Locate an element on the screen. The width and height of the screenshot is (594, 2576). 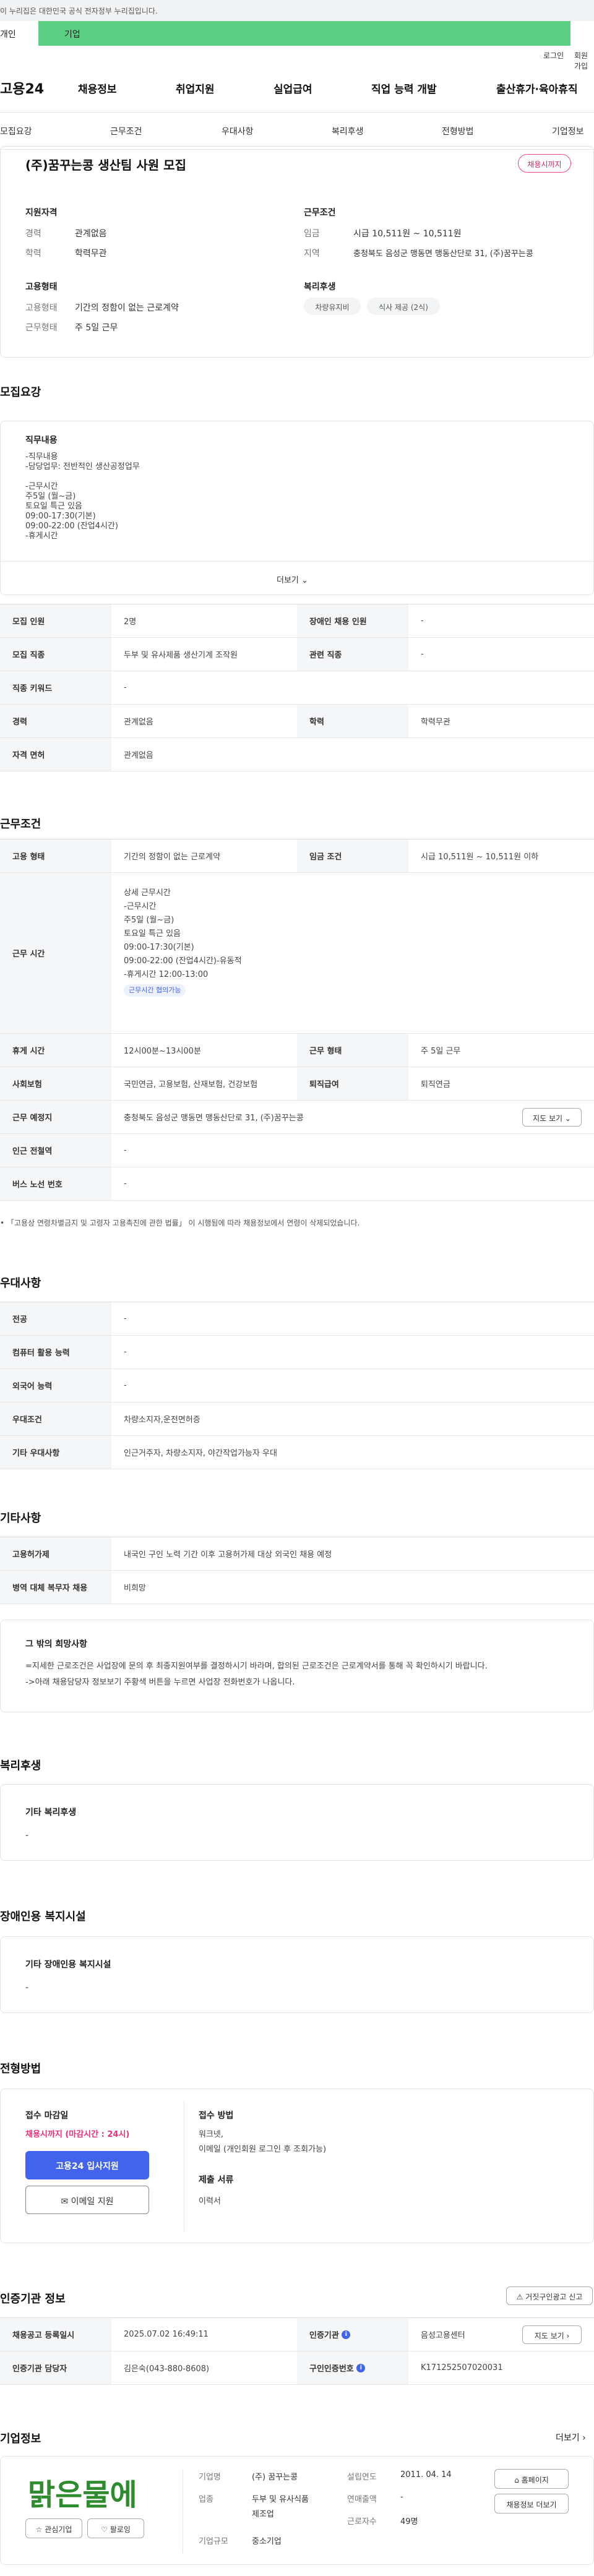
th: 퇴직급여 is located at coordinates (352, 1083).